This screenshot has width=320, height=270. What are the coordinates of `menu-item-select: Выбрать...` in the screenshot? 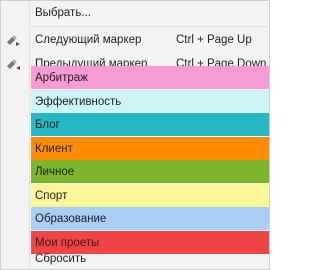 It's located at (135, 13).